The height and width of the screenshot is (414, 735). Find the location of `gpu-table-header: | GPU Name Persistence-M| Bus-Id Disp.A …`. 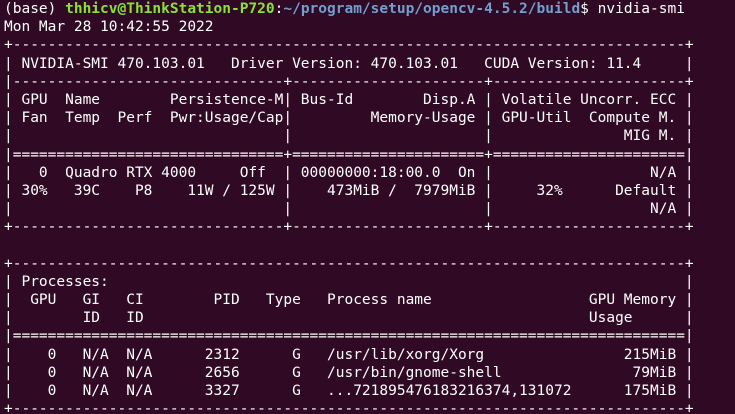

gpu-table-header: | GPU Name Persistence-M| Bus-Id Disp.A … is located at coordinates (349, 99).